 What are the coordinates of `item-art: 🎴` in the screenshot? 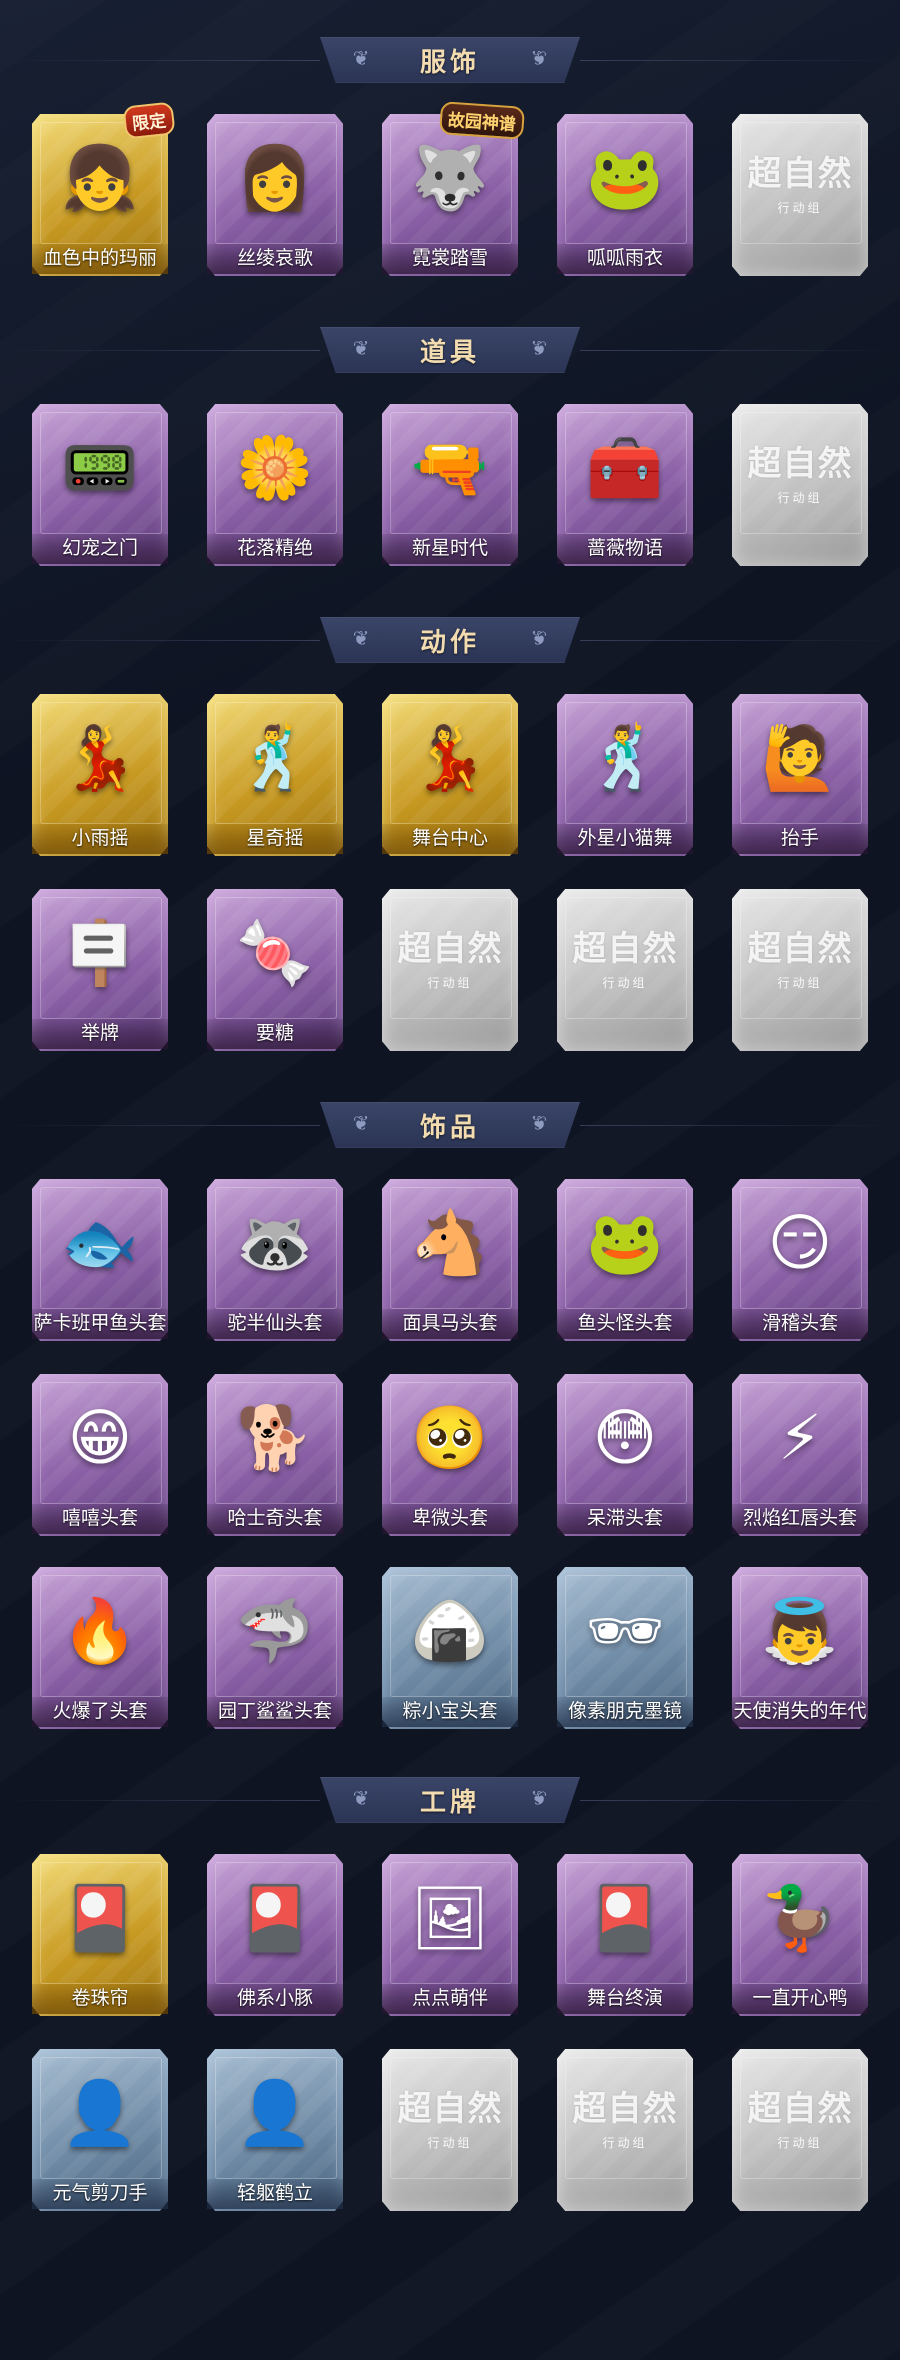 It's located at (275, 1919).